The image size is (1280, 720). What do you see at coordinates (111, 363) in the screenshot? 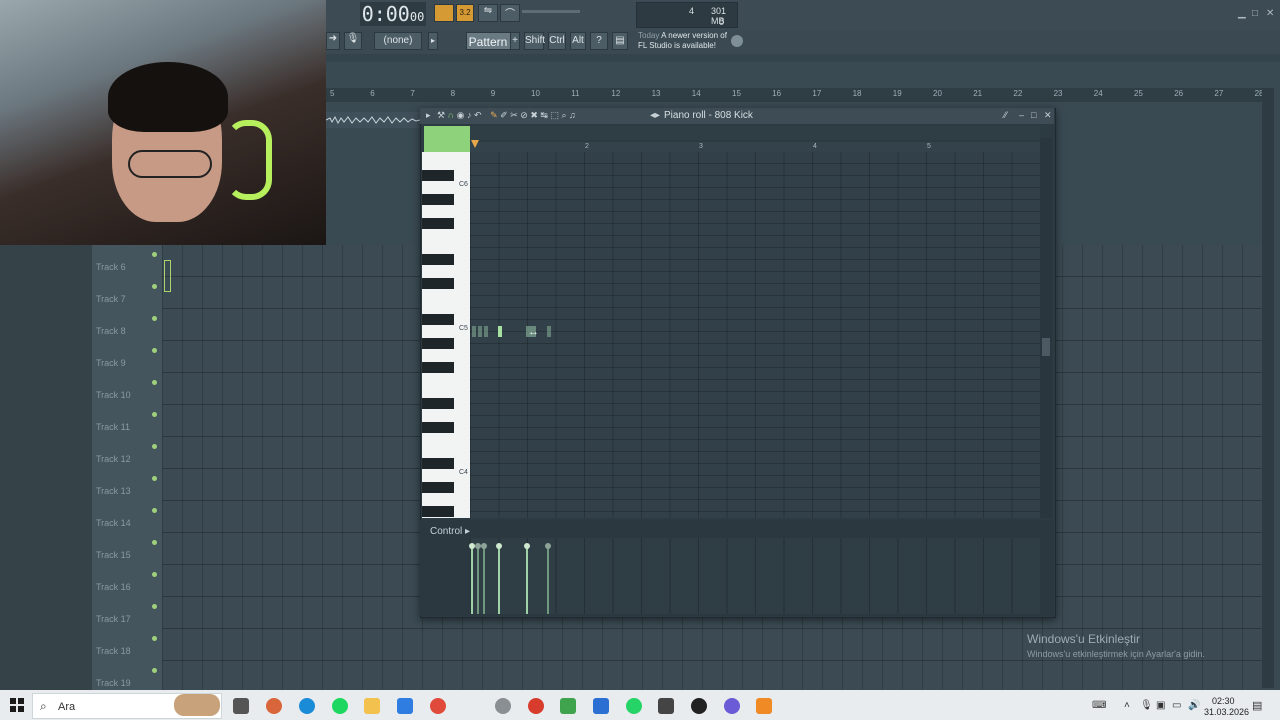
I see `track-label: Track 9` at bounding box center [111, 363].